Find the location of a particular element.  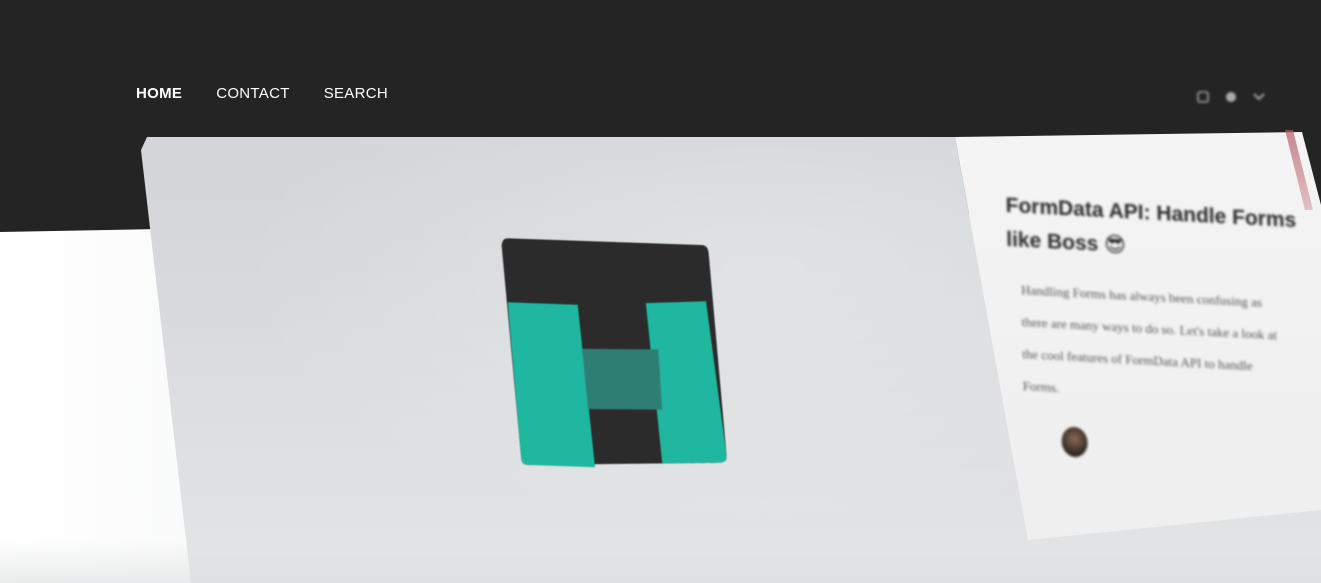

reading-time is located at coordinates (1309, 454).